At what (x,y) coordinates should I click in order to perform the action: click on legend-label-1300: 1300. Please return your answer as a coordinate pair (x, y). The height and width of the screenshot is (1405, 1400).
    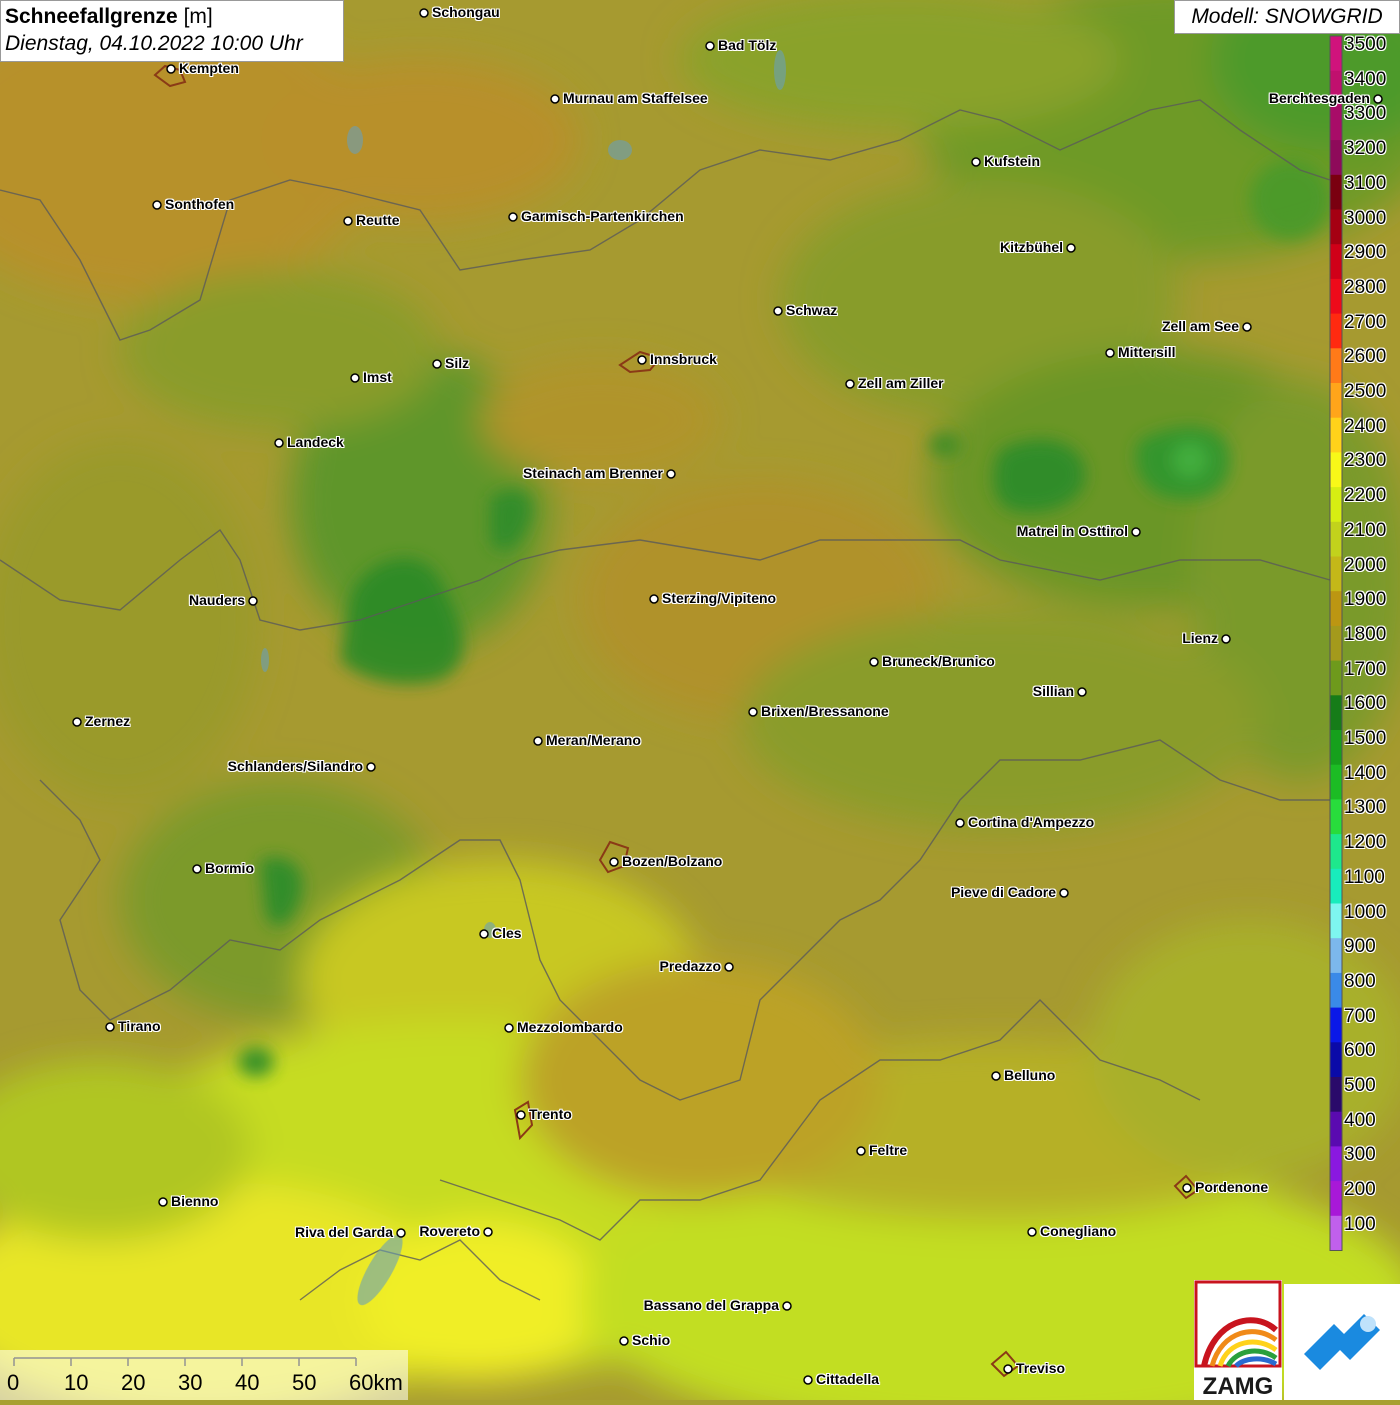
    Looking at the image, I should click on (1365, 808).